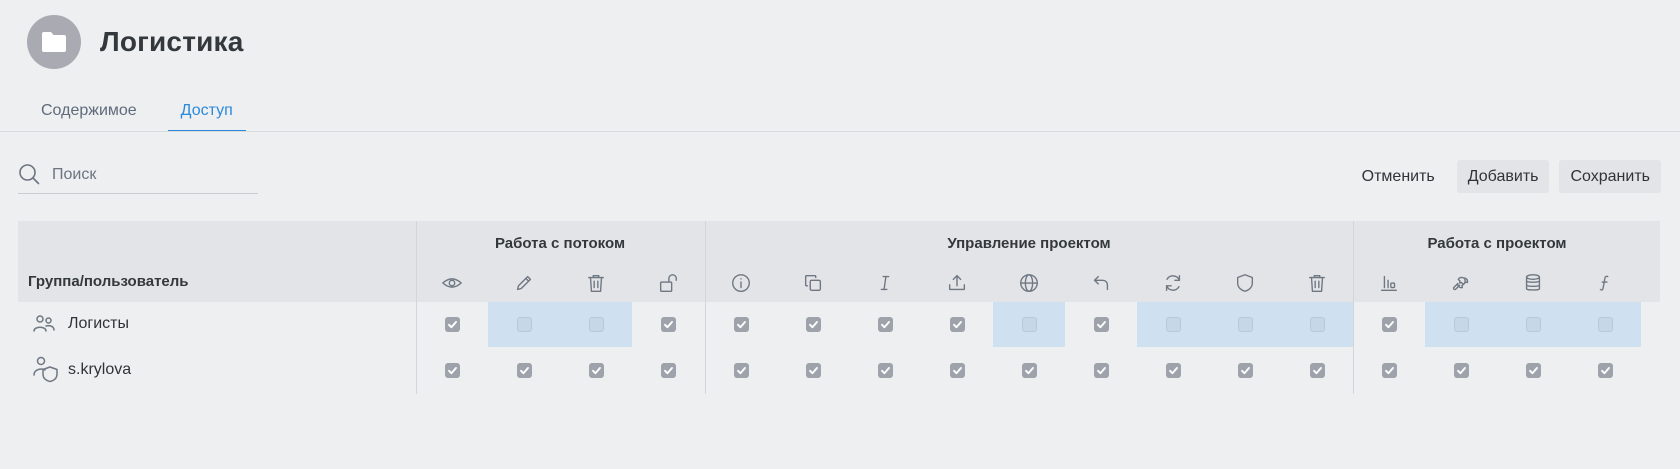 This screenshot has width=1680, height=469. Describe the element at coordinates (524, 285) in the screenshot. I see `pencil-icon` at that location.